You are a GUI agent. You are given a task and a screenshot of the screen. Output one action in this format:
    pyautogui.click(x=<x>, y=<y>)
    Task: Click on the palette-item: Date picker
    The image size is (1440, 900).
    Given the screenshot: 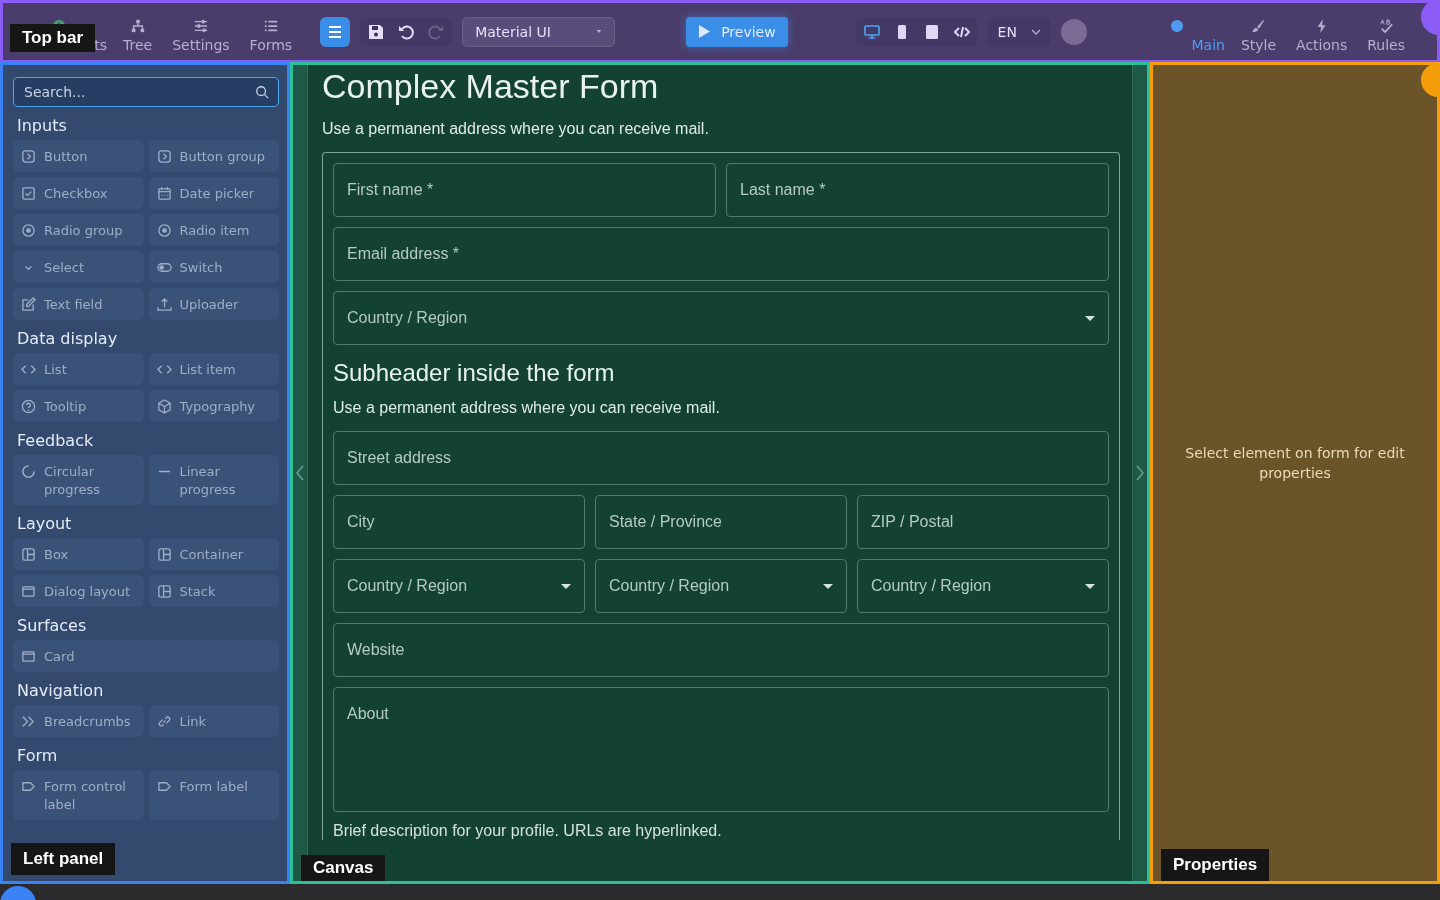 What is the action you would take?
    pyautogui.click(x=213, y=193)
    